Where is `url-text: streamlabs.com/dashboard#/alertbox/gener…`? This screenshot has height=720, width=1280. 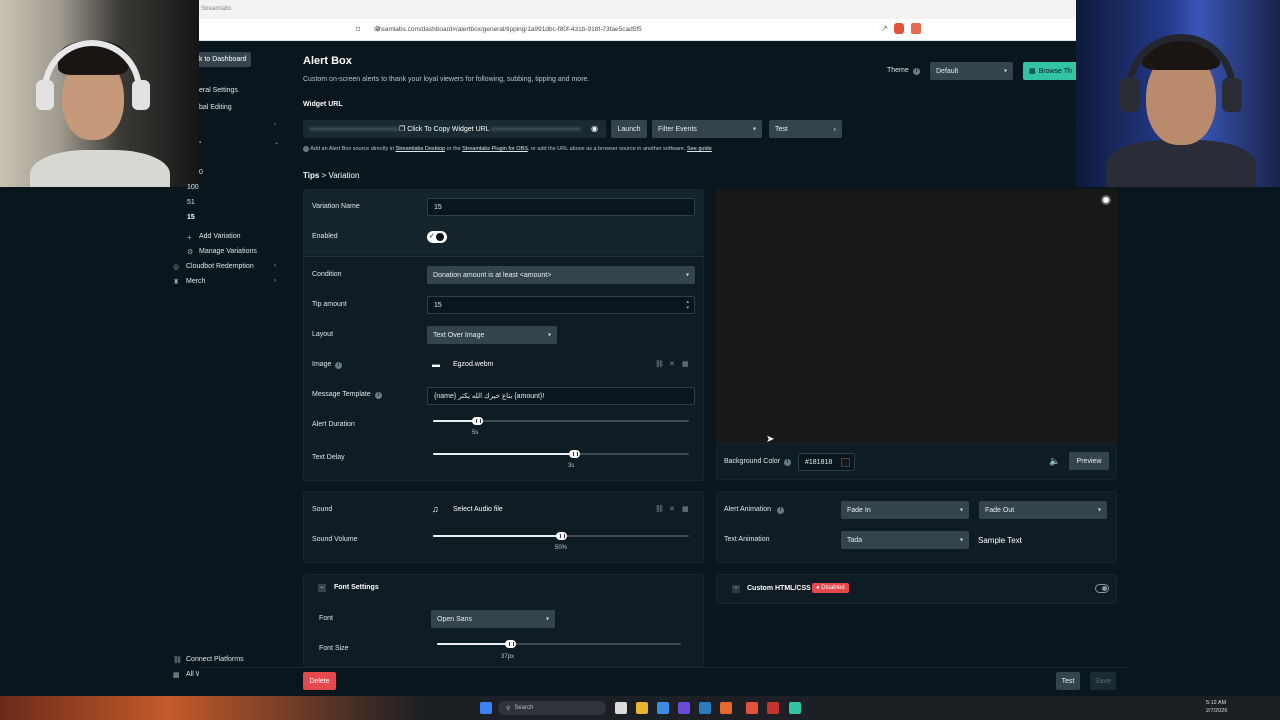
url-text: streamlabs.com/dashboard#/alertbox/gener… is located at coordinates (508, 29).